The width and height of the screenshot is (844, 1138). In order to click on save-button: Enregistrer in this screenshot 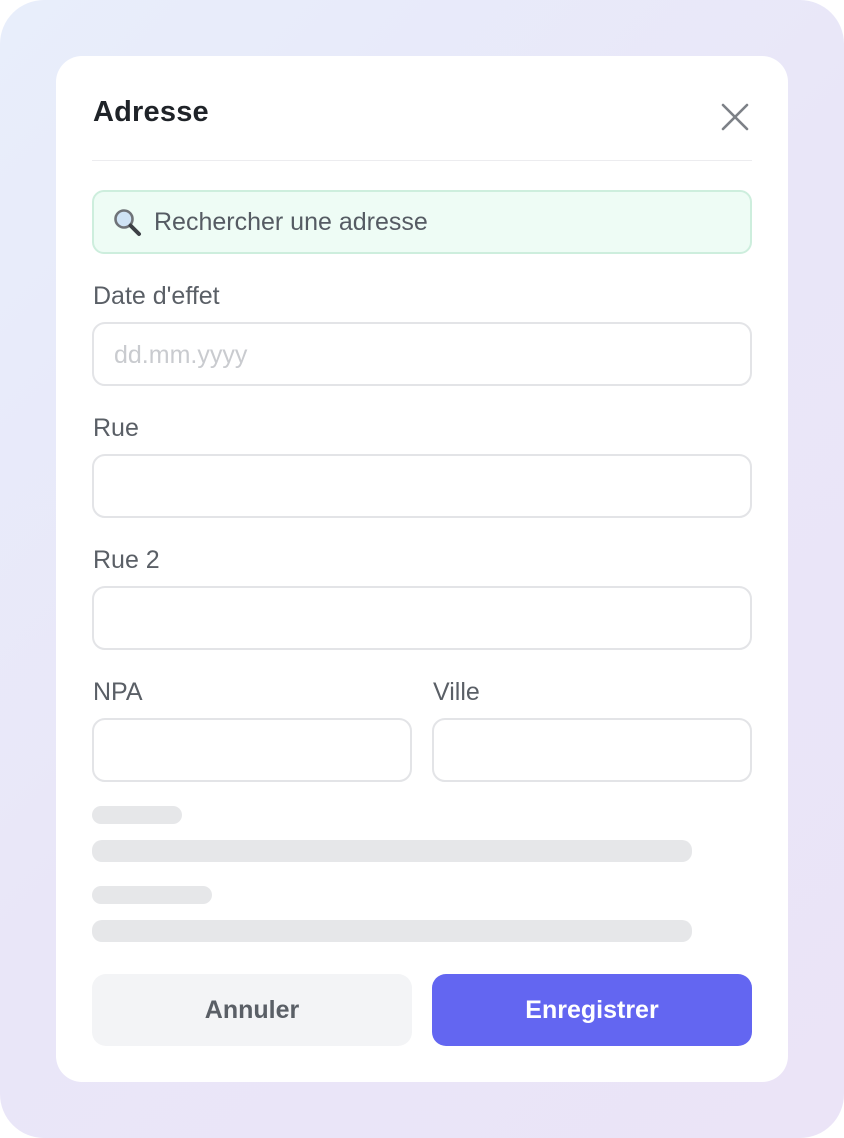, I will do `click(592, 1010)`.